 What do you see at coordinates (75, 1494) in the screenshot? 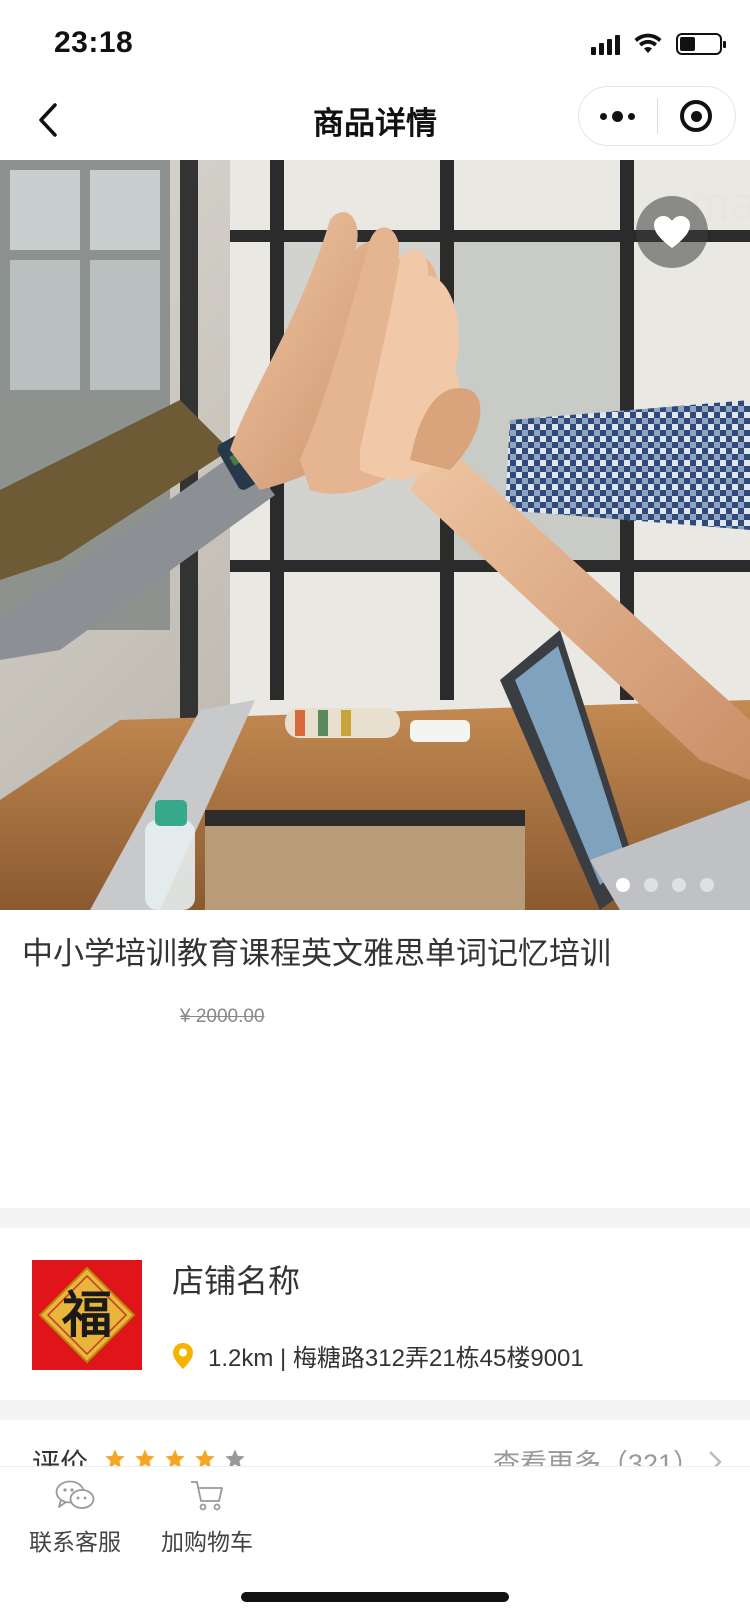
I see `chat-bubbles-icon` at bounding box center [75, 1494].